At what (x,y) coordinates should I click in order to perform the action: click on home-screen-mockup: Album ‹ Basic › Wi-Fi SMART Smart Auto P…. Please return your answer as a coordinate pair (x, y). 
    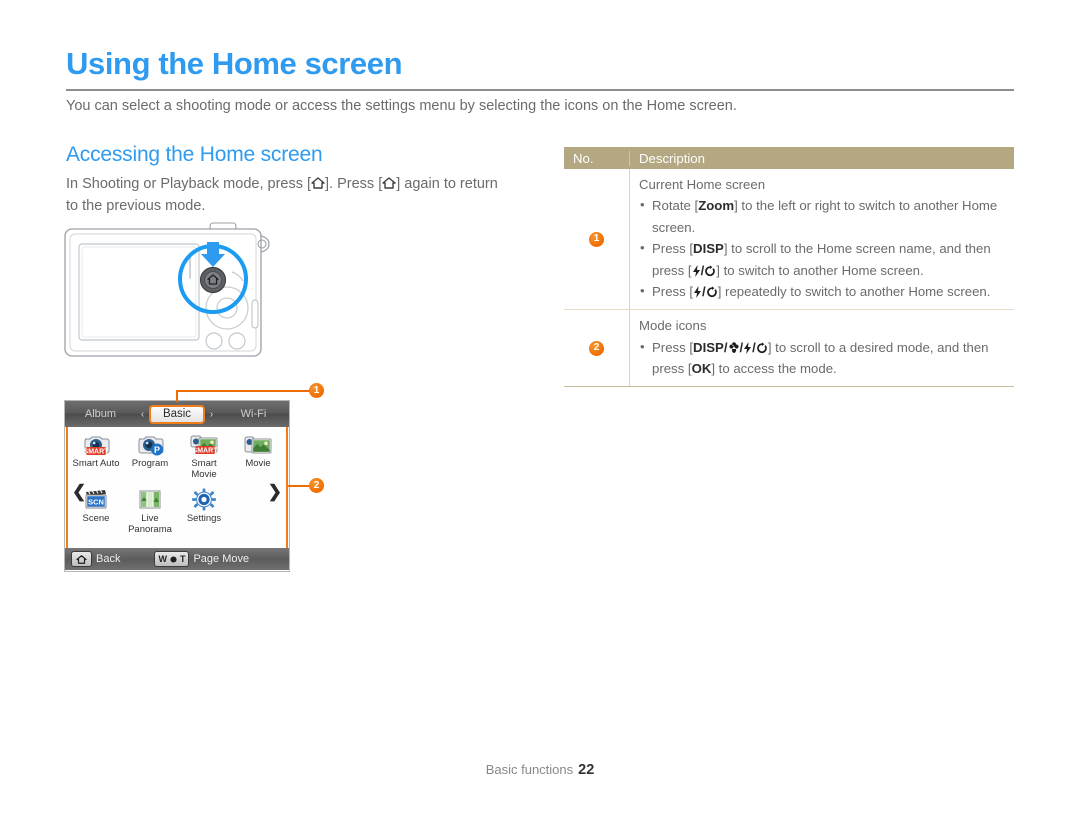
    Looking at the image, I should click on (177, 486).